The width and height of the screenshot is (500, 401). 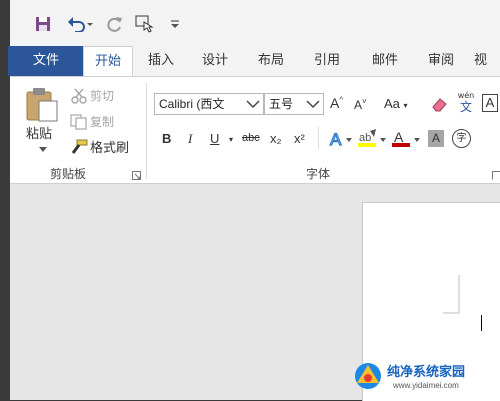 What do you see at coordinates (405, 105) in the screenshot?
I see `chevron-down-icon: ▾` at bounding box center [405, 105].